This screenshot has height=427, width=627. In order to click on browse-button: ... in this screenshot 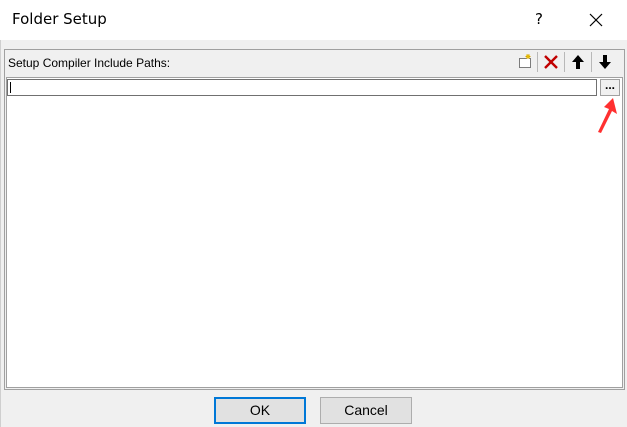, I will do `click(610, 87)`.